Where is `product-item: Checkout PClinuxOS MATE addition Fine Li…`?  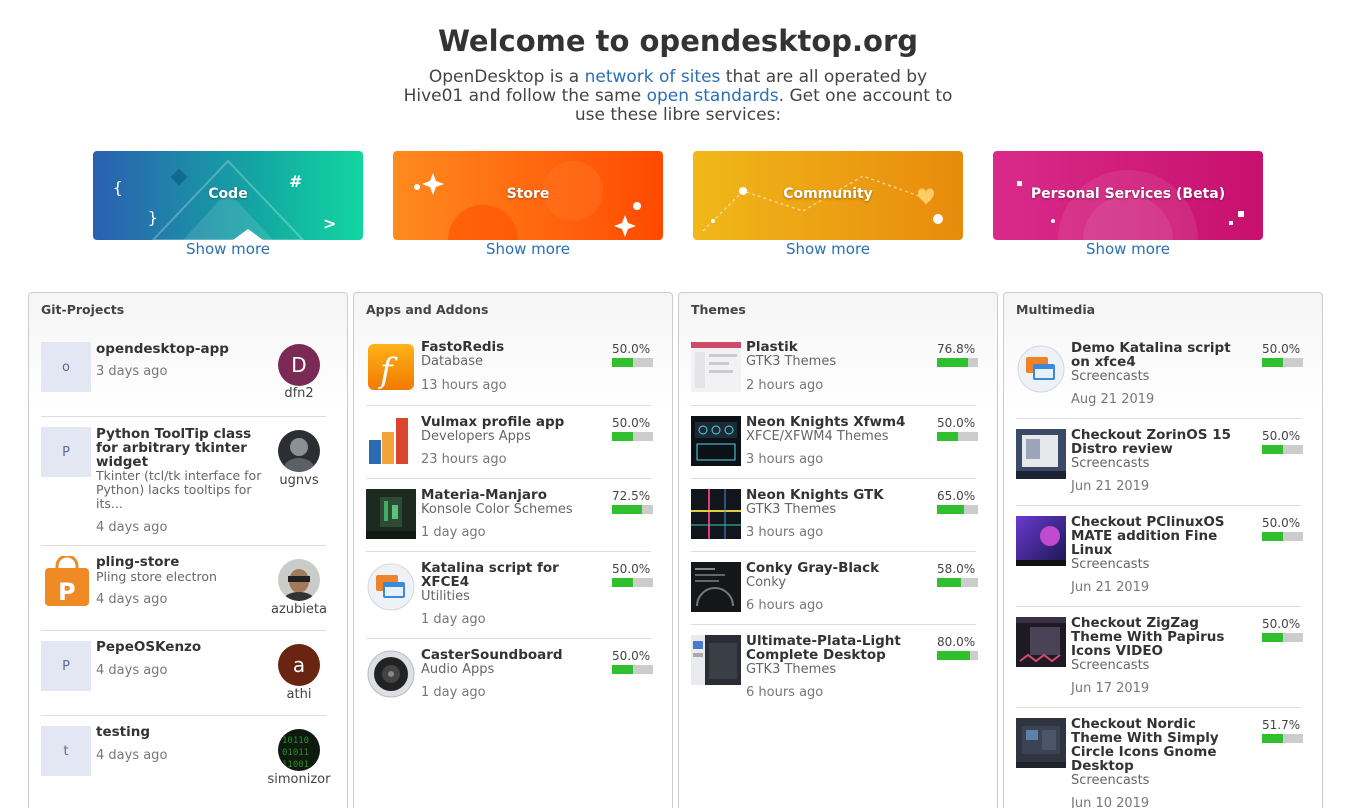
product-item: Checkout PClinuxOS MATE addition Fine Li… is located at coordinates (1159, 555).